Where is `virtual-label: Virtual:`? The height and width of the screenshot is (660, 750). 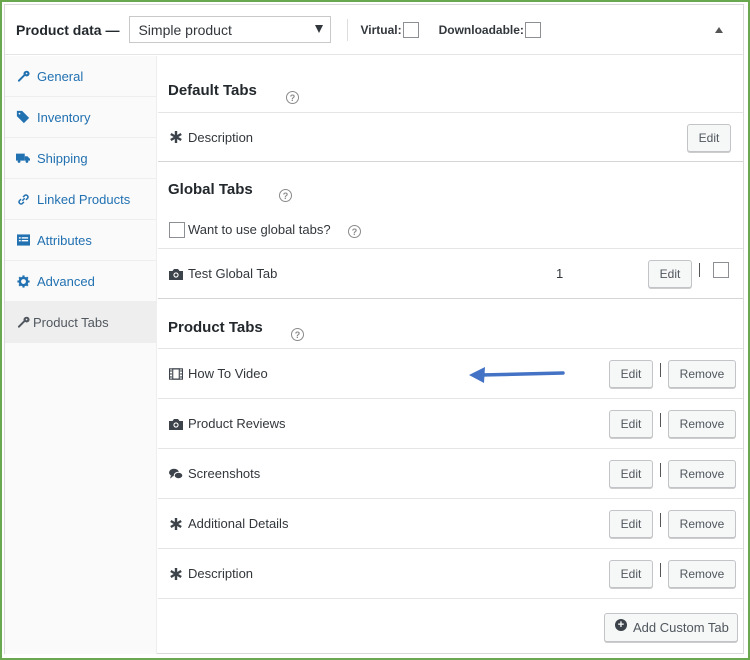 virtual-label: Virtual: is located at coordinates (381, 29).